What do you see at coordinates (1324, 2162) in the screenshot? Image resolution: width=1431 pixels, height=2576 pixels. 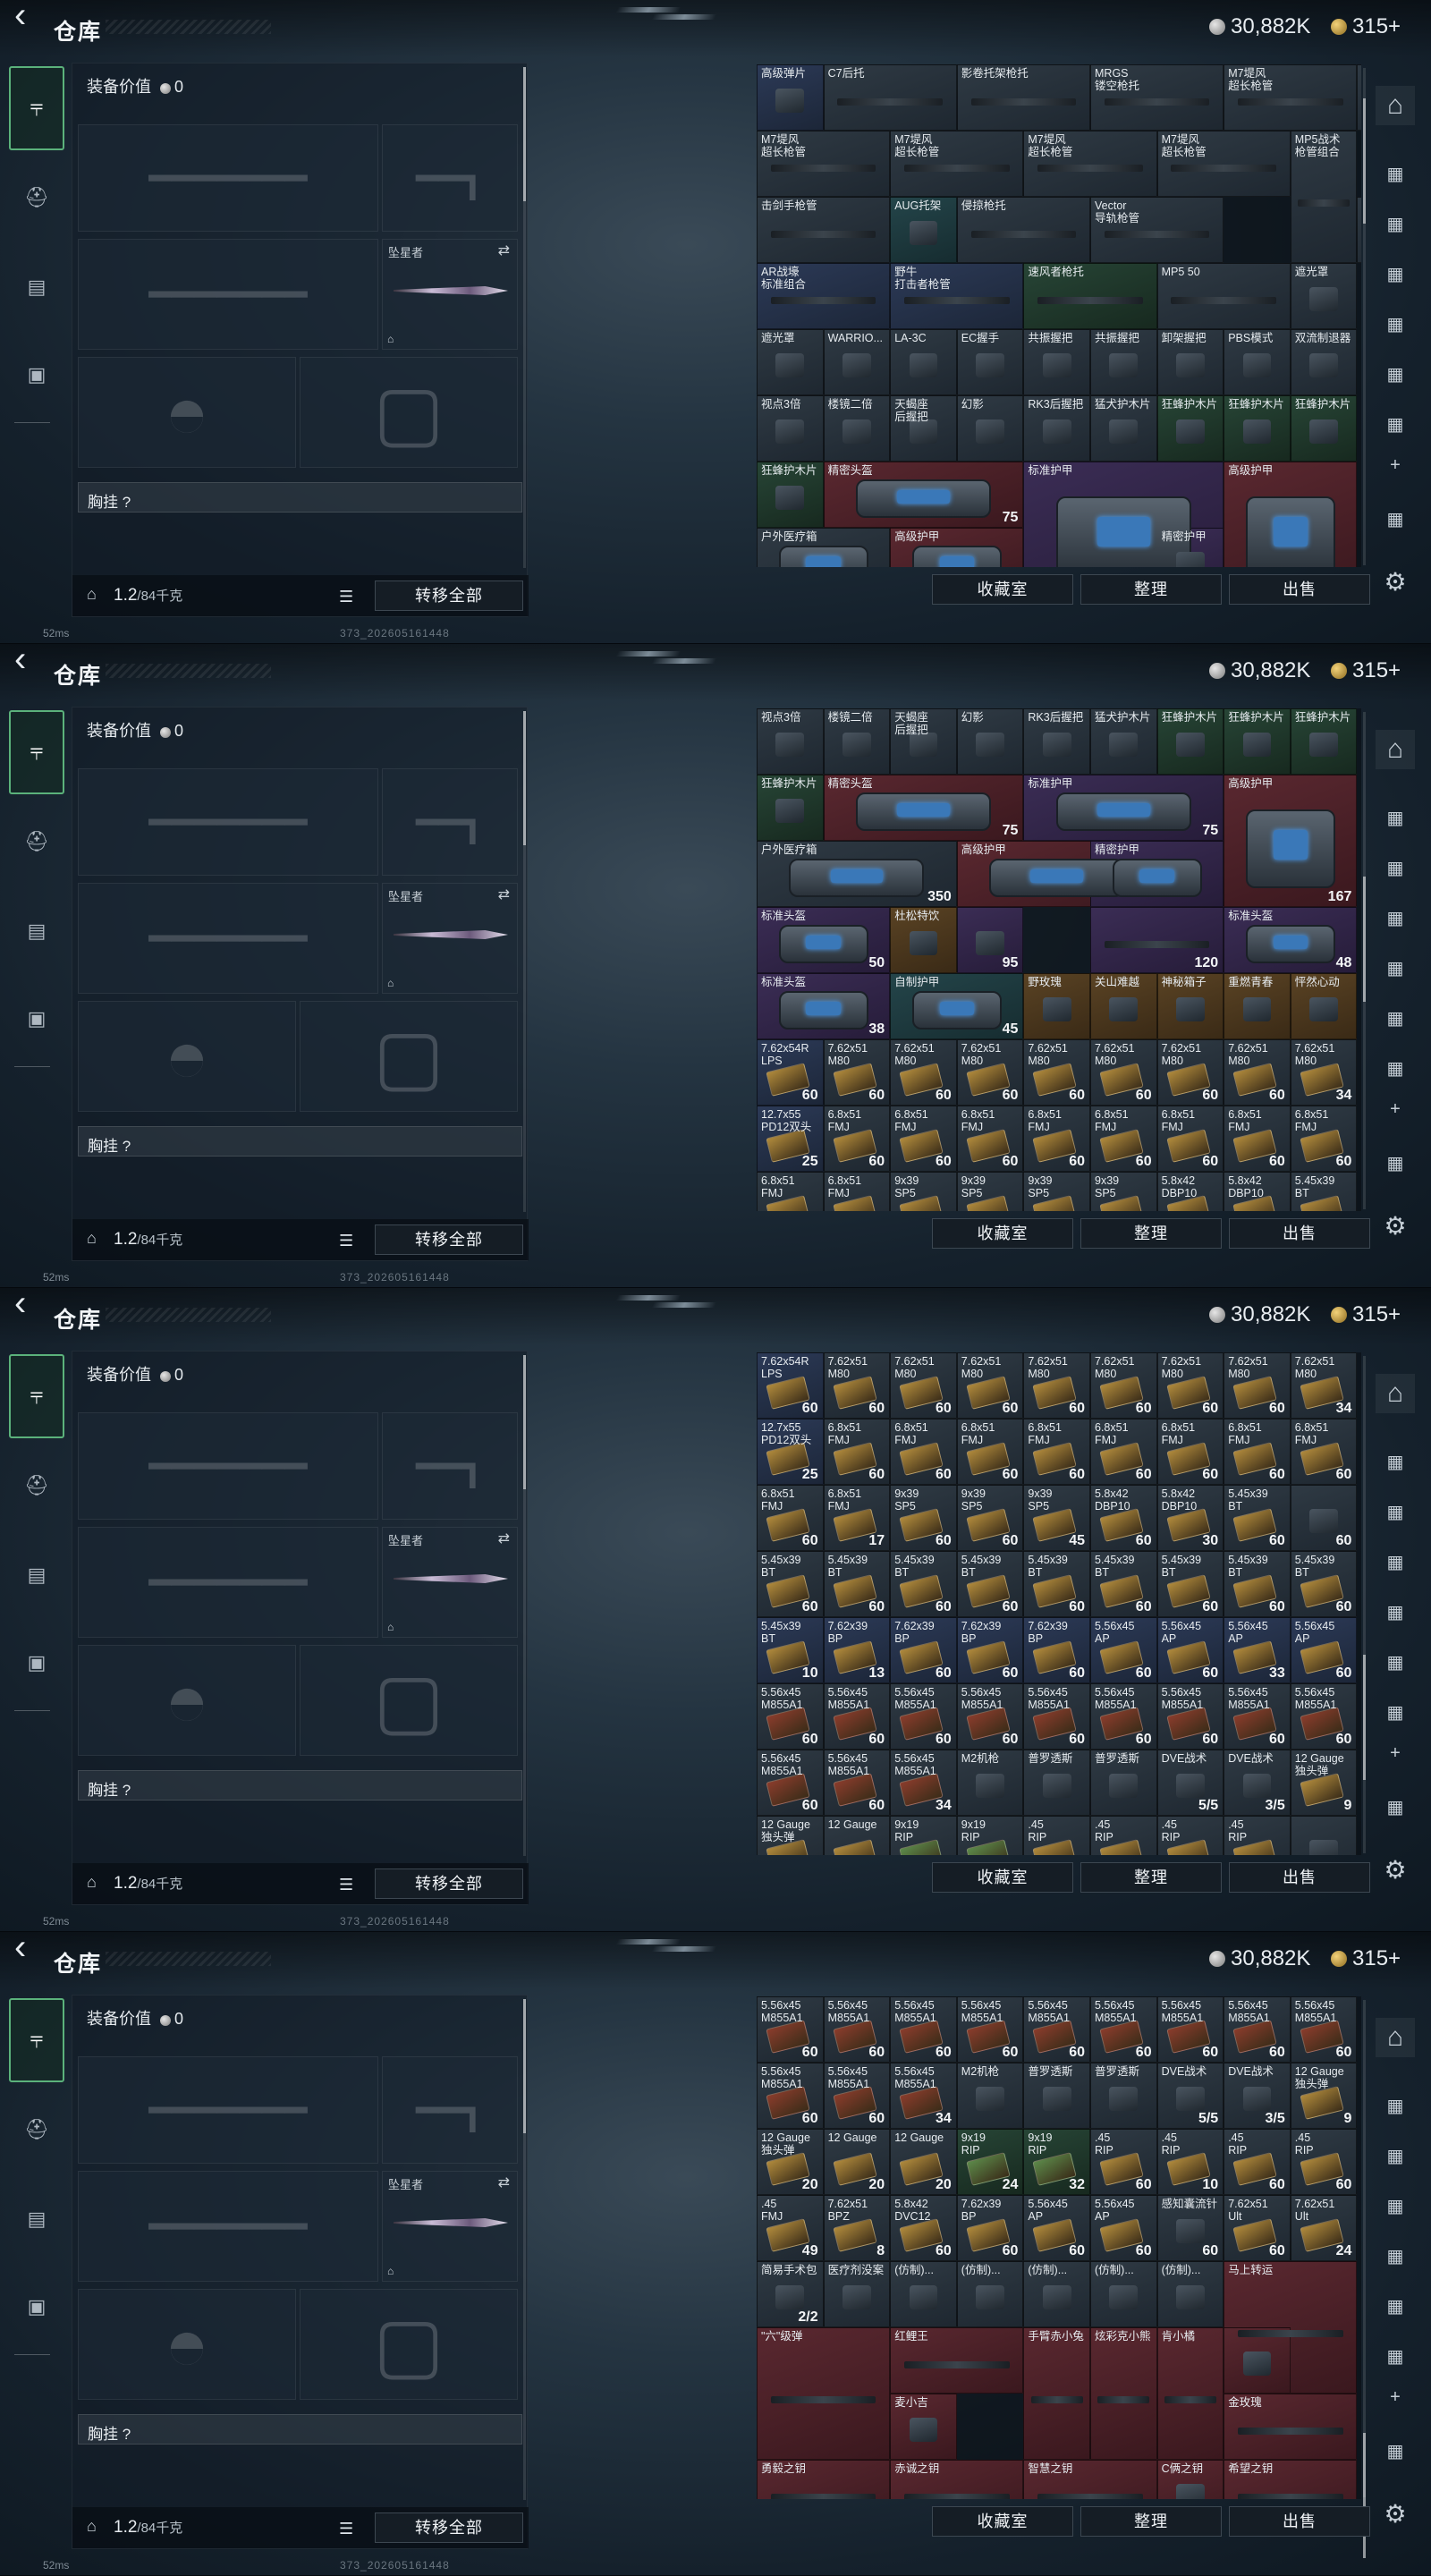 I see `inventory-item: .45 RIP 60` at bounding box center [1324, 2162].